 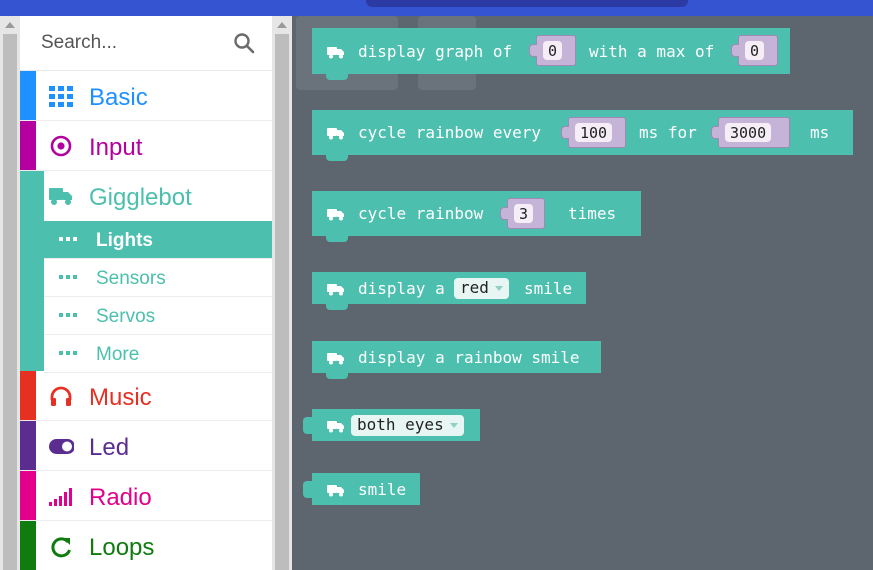 I want to click on category-input: Input, so click(x=146, y=146).